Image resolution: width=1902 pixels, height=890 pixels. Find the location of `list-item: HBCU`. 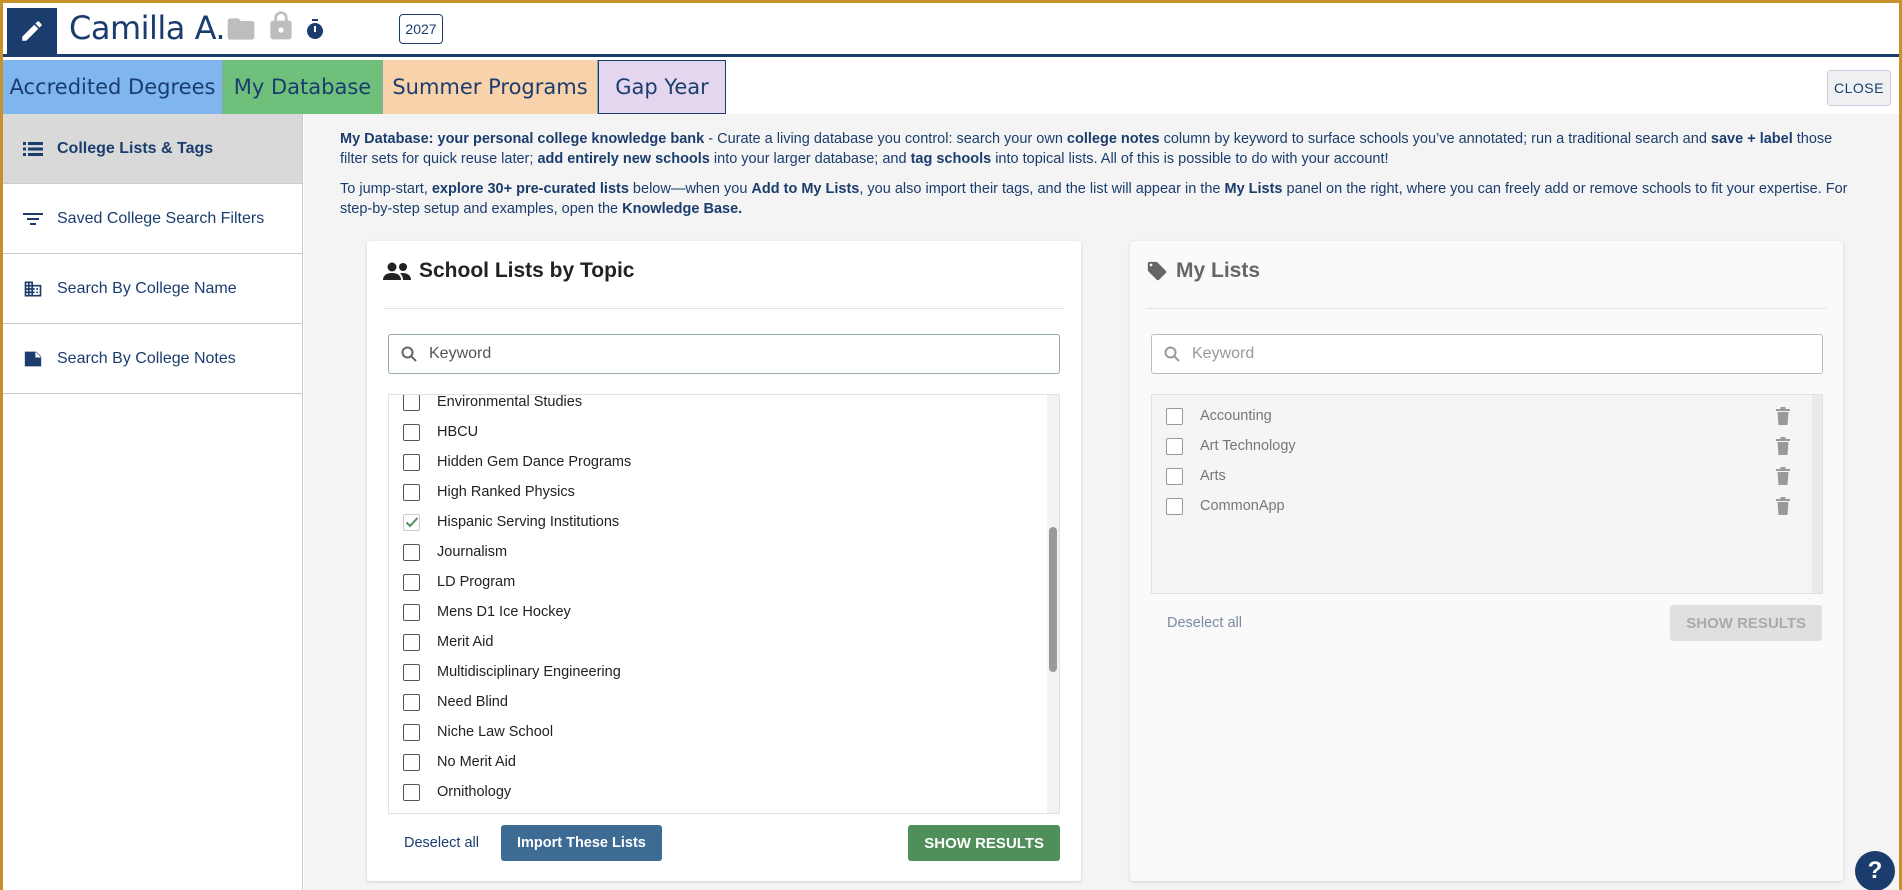

list-item: HBCU is located at coordinates (719, 432).